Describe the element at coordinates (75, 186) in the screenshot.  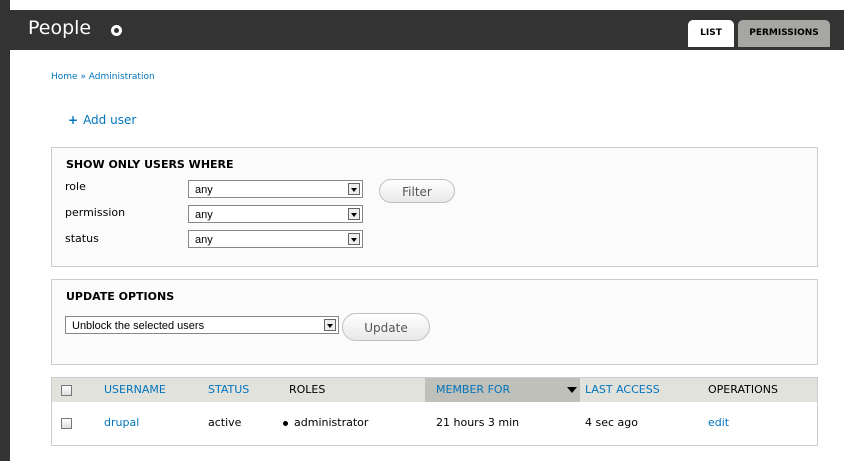
I see `role-label: role` at that location.